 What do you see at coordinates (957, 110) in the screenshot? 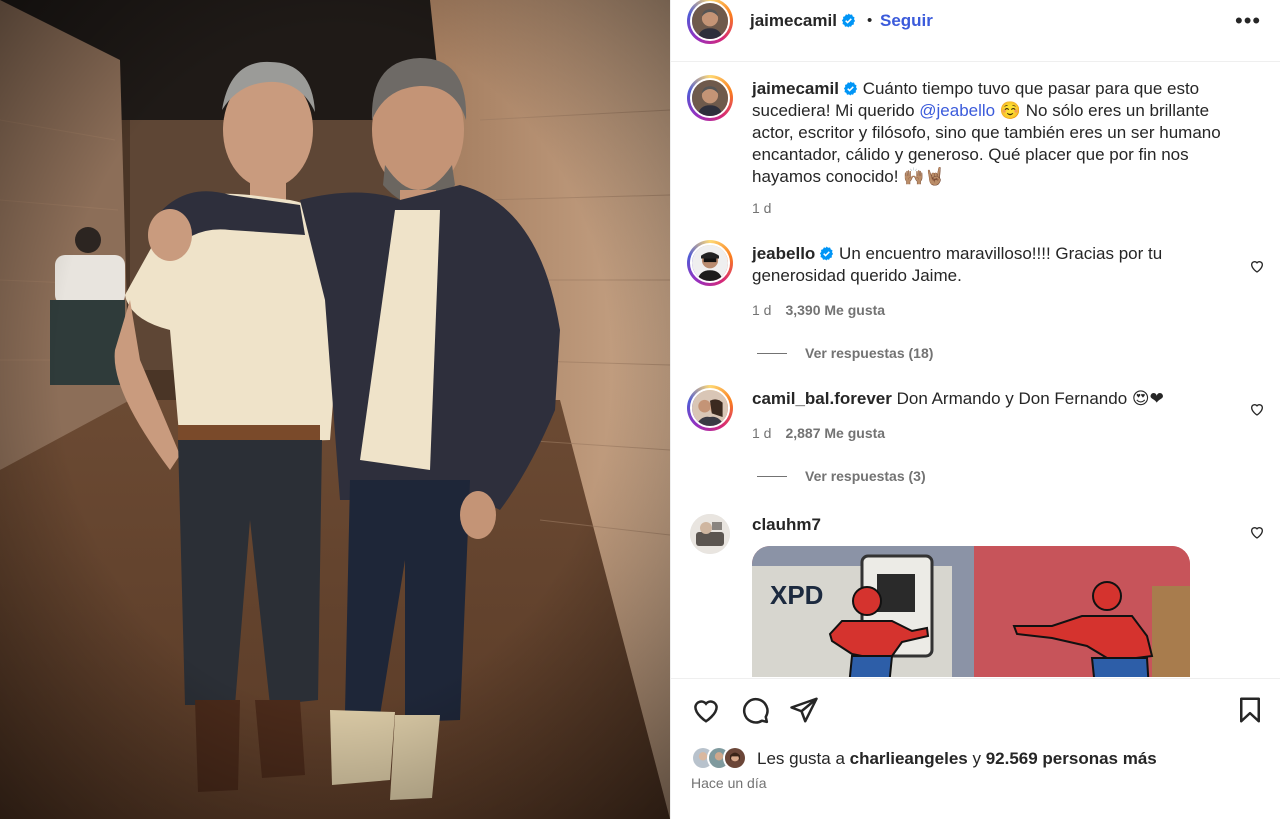
I see `caption-mention-link: @jeabello` at bounding box center [957, 110].